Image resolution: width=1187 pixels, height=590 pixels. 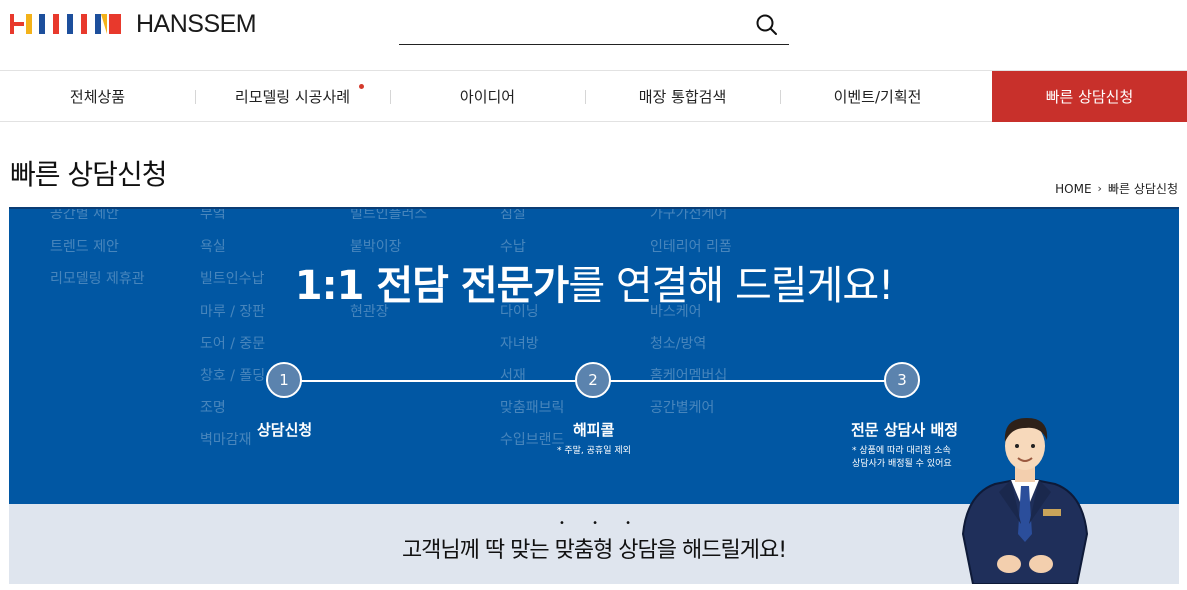 I want to click on new-badge-dot, so click(x=361, y=86).